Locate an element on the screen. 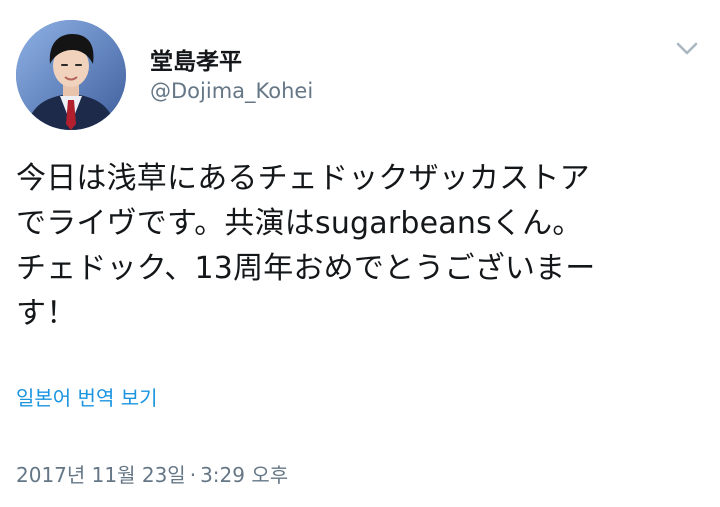 The height and width of the screenshot is (507, 720). translate-link: 일본어 번역 보기 is located at coordinates (87, 396).